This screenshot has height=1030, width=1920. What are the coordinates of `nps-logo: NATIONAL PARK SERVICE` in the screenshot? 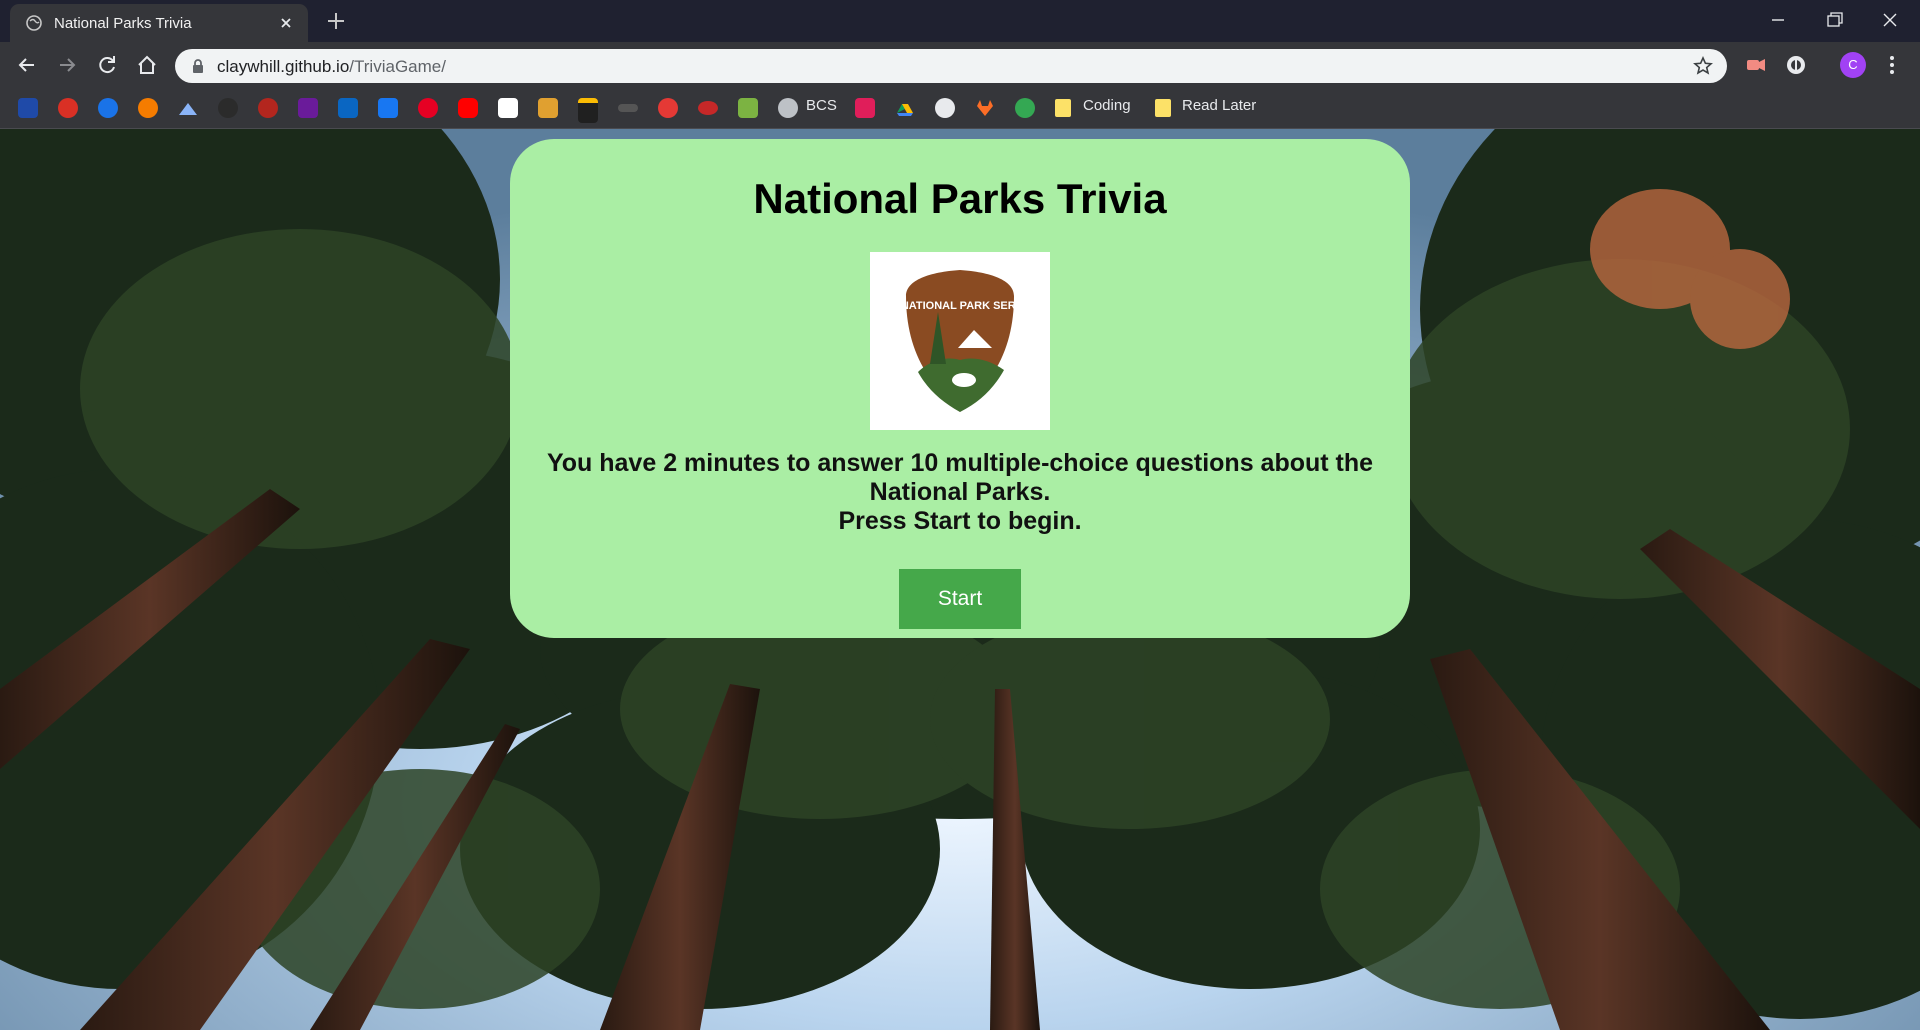 It's located at (960, 341).